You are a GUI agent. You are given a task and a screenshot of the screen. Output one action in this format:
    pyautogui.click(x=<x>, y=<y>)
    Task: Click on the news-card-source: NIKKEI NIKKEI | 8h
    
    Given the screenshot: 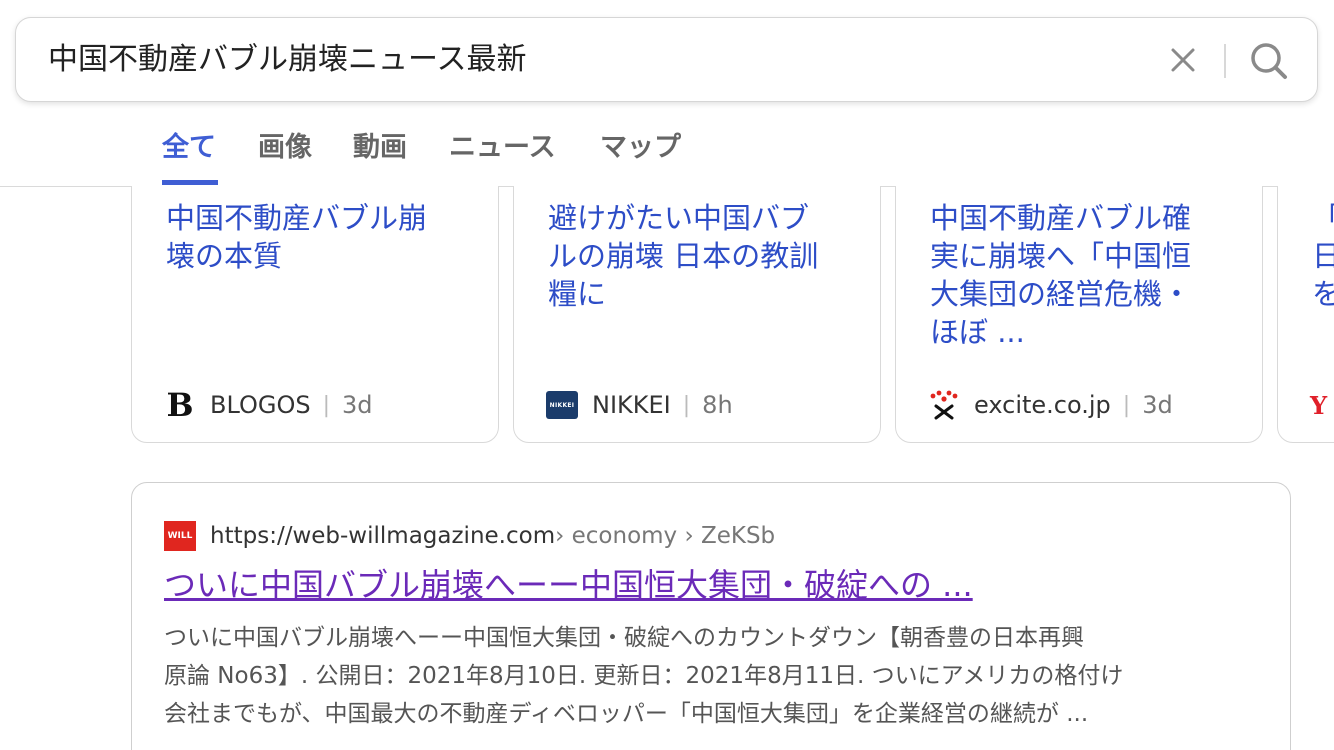 What is the action you would take?
    pyautogui.click(x=639, y=405)
    